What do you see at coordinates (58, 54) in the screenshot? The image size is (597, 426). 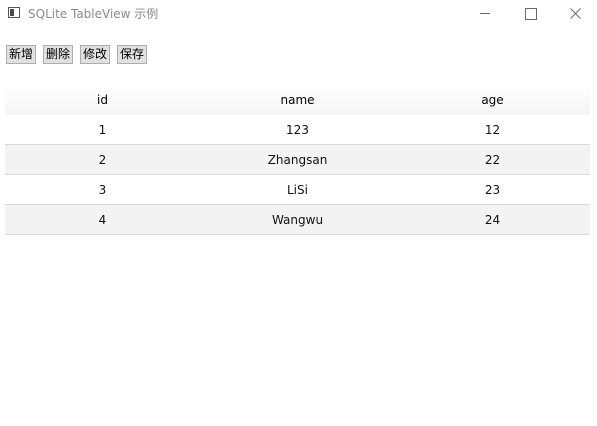 I see `delete-button: 删除` at bounding box center [58, 54].